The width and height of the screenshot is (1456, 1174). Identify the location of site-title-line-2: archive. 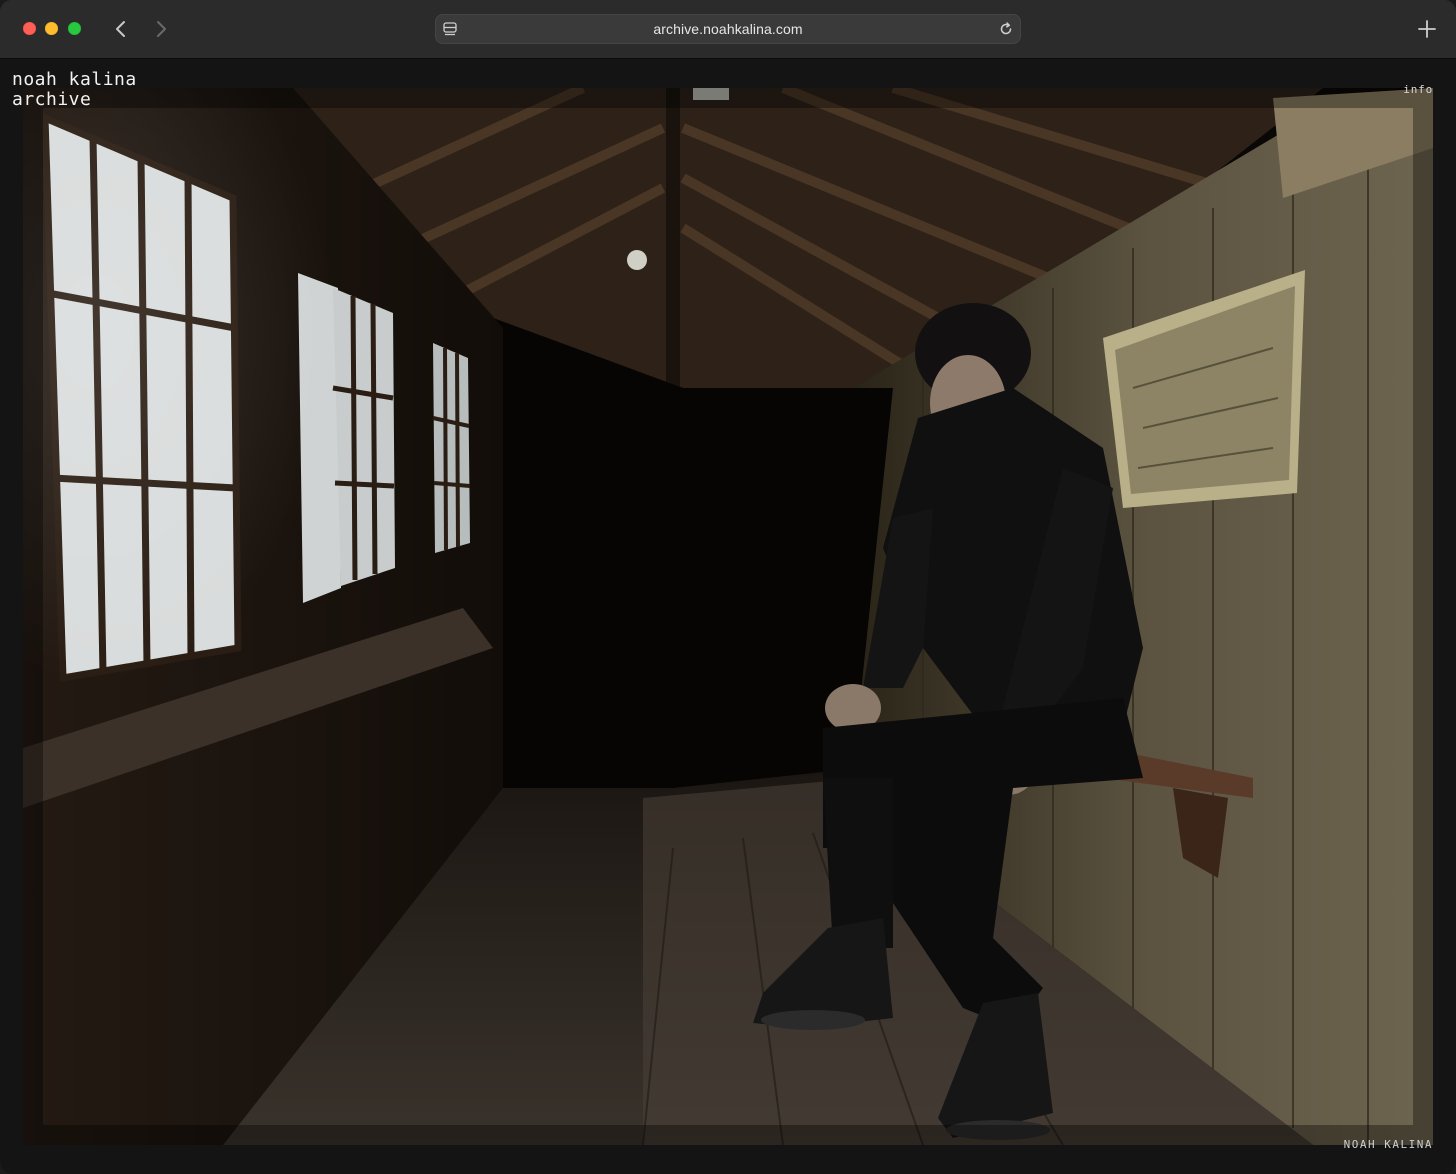
(52, 99).